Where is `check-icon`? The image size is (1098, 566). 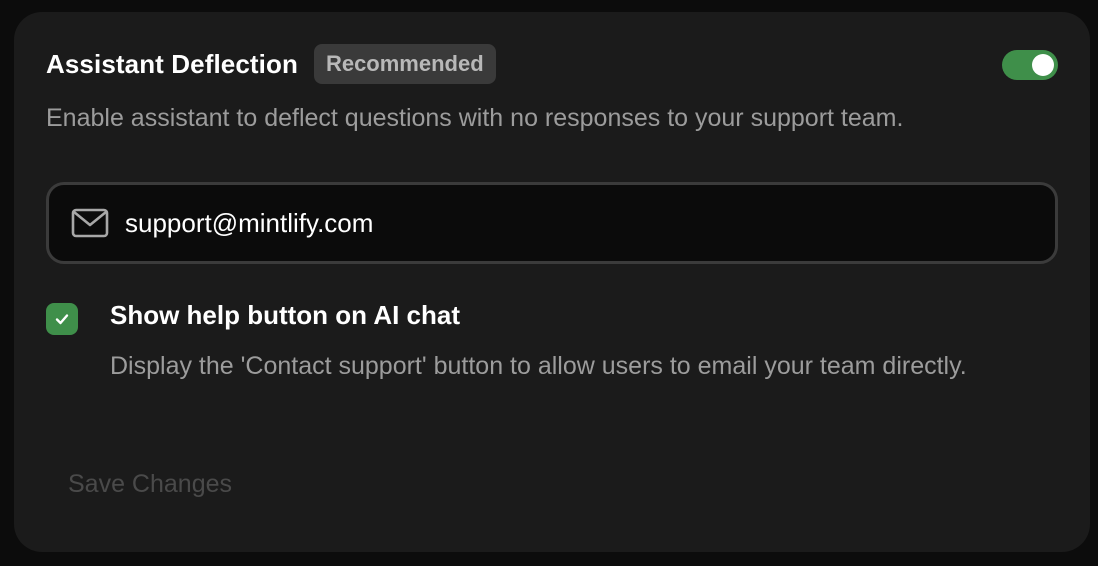 check-icon is located at coordinates (62, 319).